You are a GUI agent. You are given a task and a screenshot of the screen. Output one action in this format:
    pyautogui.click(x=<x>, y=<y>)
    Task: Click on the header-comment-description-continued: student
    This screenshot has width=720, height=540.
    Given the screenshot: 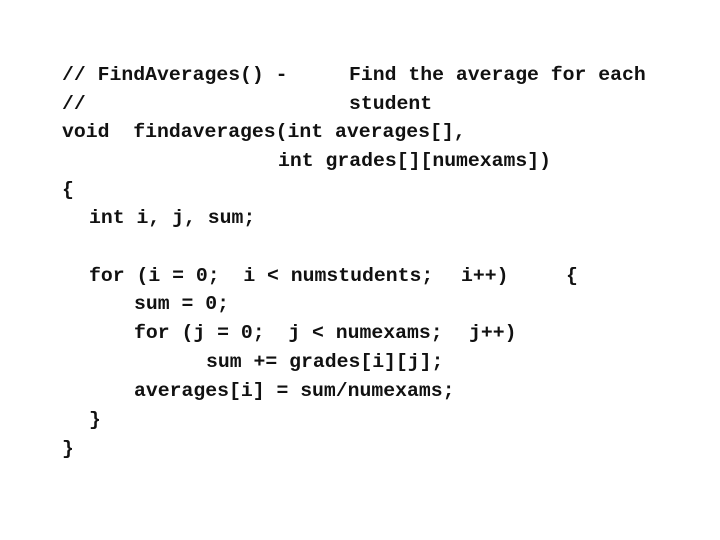 What is the action you would take?
    pyautogui.click(x=391, y=104)
    